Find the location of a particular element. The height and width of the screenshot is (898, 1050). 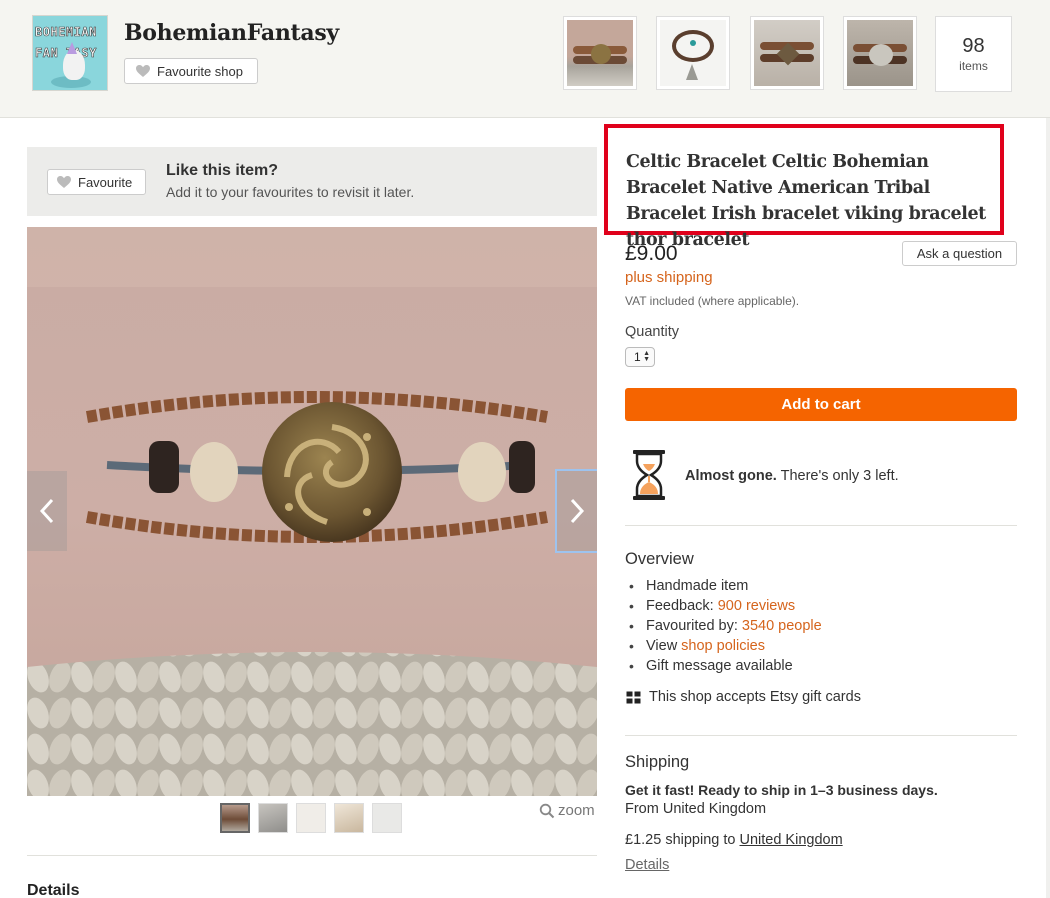

stock-status: Almost gone. There's only 3 left. is located at coordinates (792, 476).